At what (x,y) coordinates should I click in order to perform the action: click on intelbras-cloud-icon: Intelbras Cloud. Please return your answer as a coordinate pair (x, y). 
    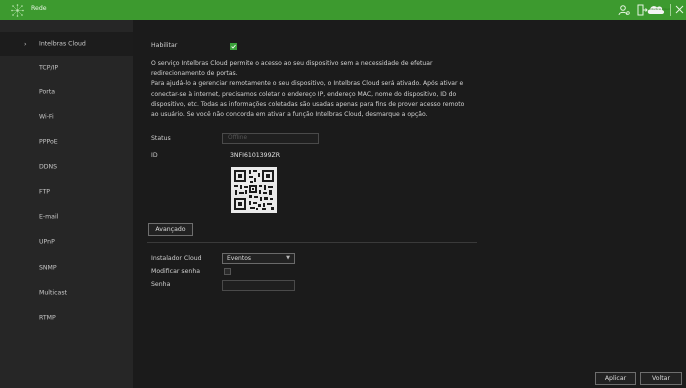
    Looking at the image, I should click on (658, 9).